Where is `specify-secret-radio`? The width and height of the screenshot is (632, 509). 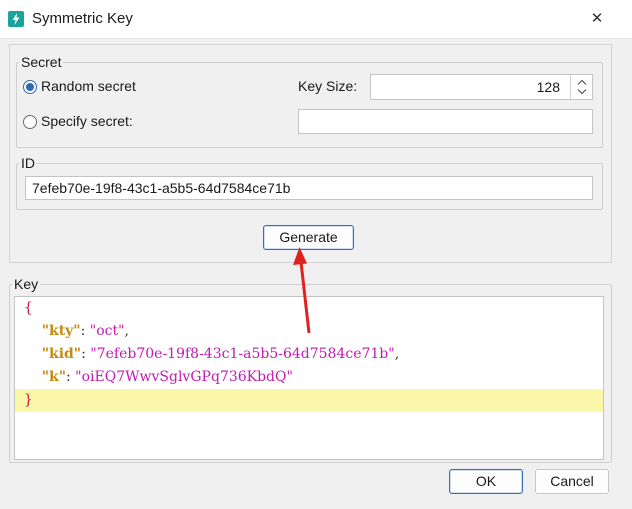
specify-secret-radio is located at coordinates (30, 122).